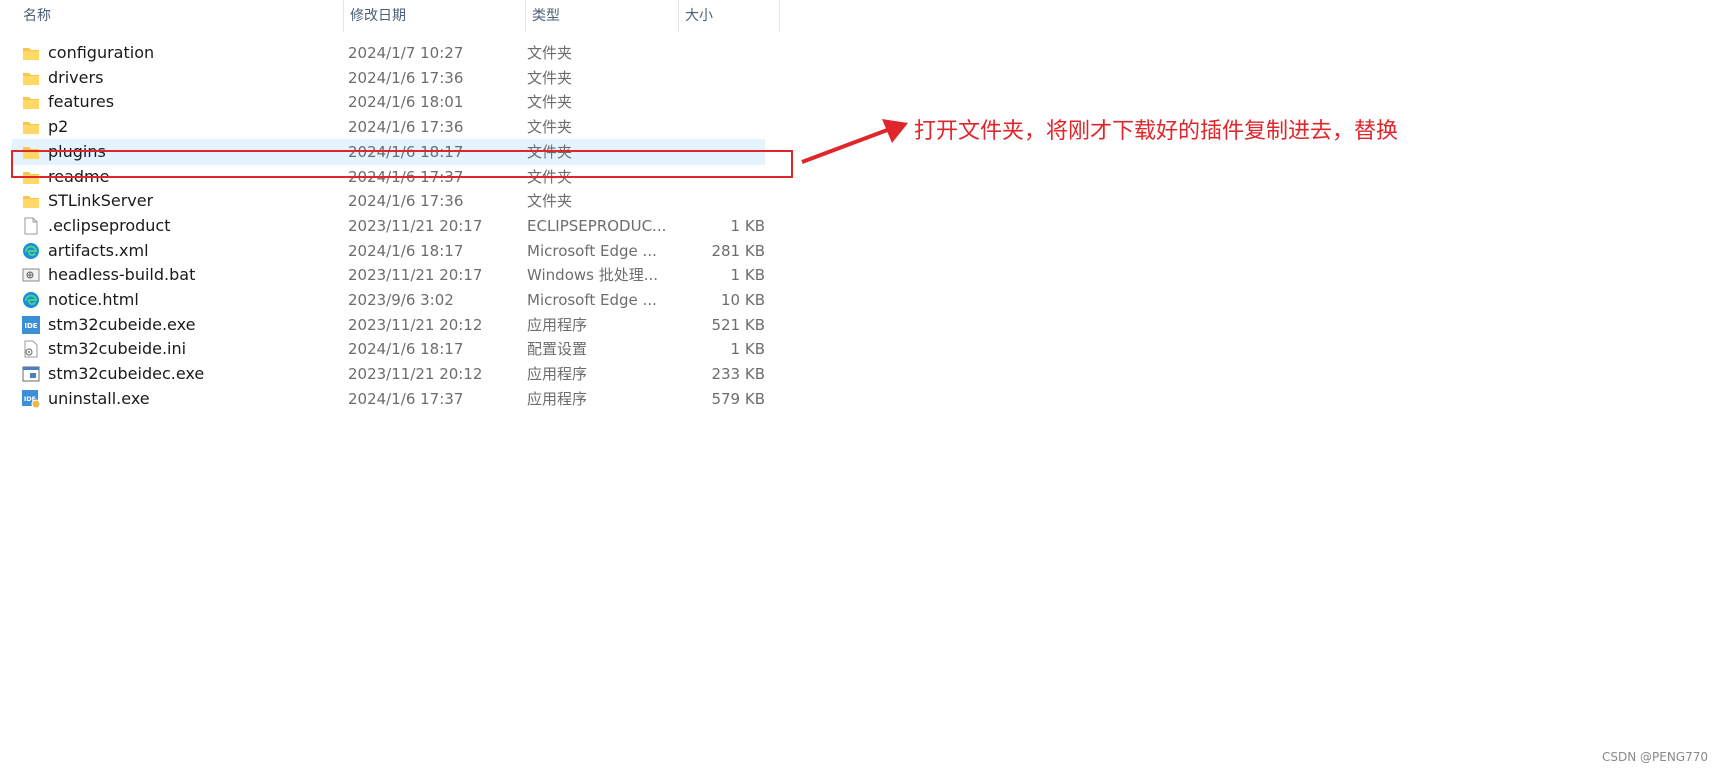 This screenshot has width=1720, height=772. I want to click on blank-file-icon, so click(31, 226).